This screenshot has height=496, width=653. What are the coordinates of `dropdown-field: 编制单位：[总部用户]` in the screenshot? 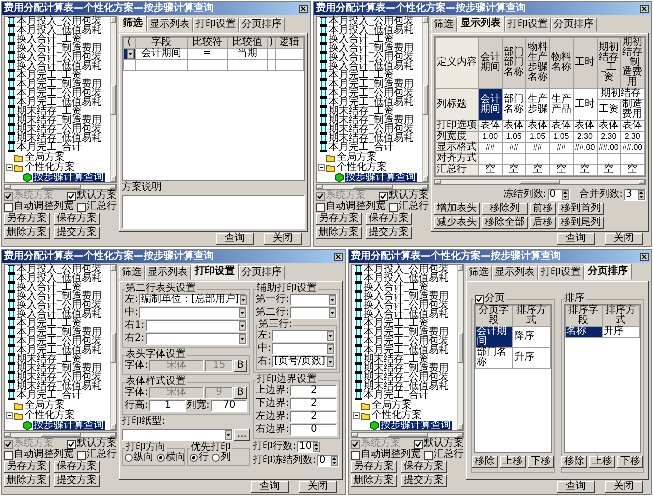 It's located at (193, 300).